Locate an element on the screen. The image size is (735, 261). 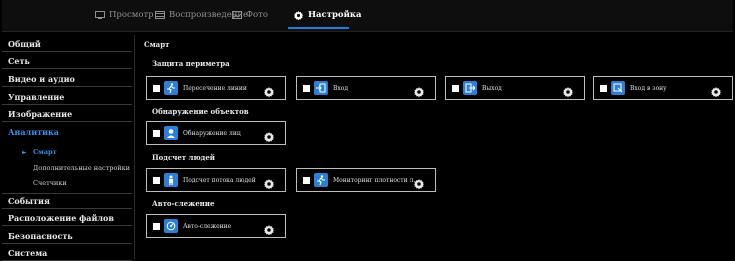
sidebar-item-control: Управление is located at coordinates (67, 97).